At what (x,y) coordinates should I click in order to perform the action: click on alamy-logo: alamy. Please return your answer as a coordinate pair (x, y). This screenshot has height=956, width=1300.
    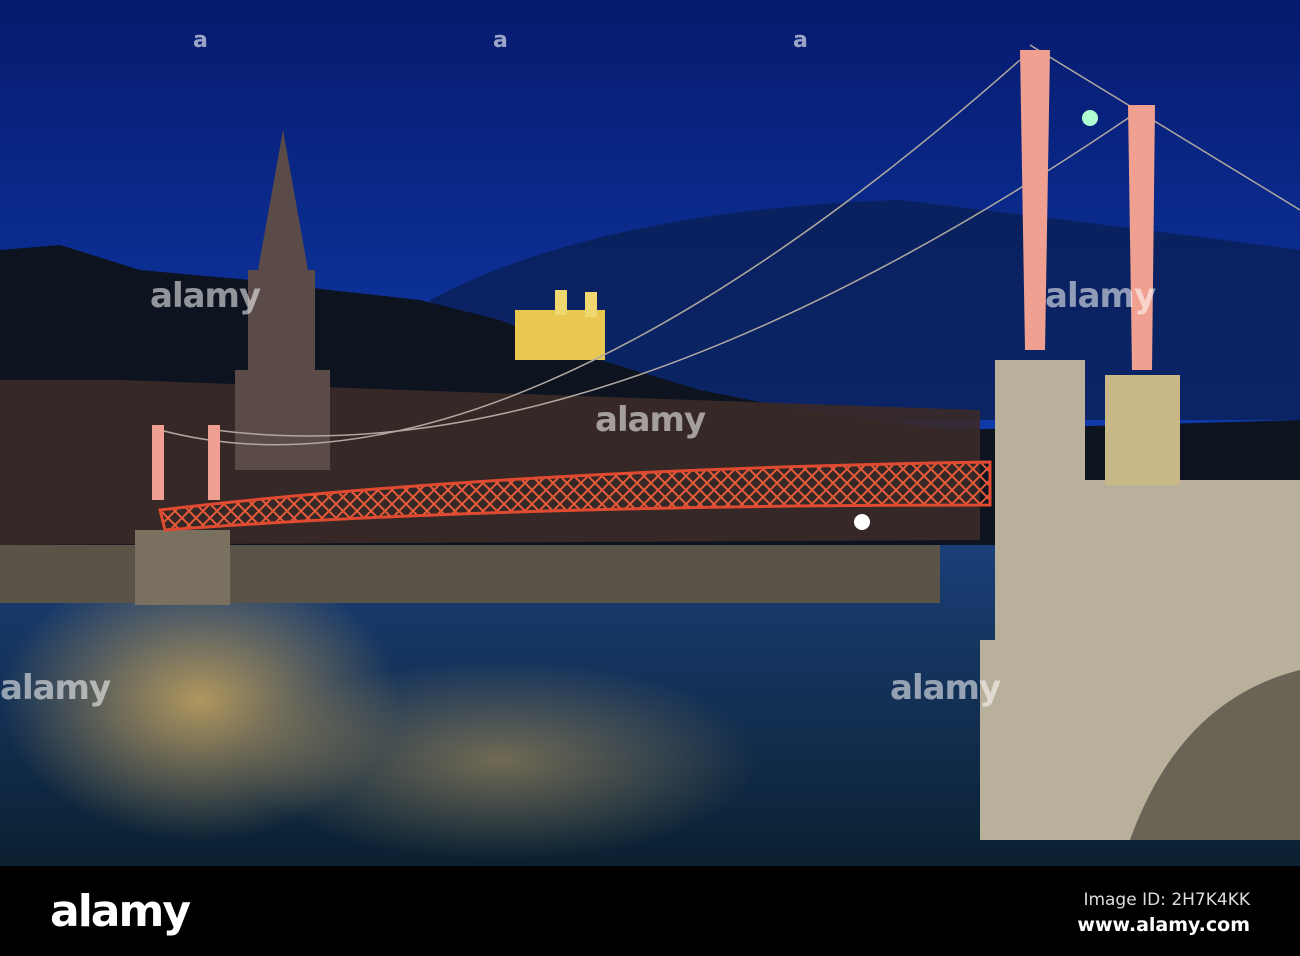
    Looking at the image, I should click on (120, 911).